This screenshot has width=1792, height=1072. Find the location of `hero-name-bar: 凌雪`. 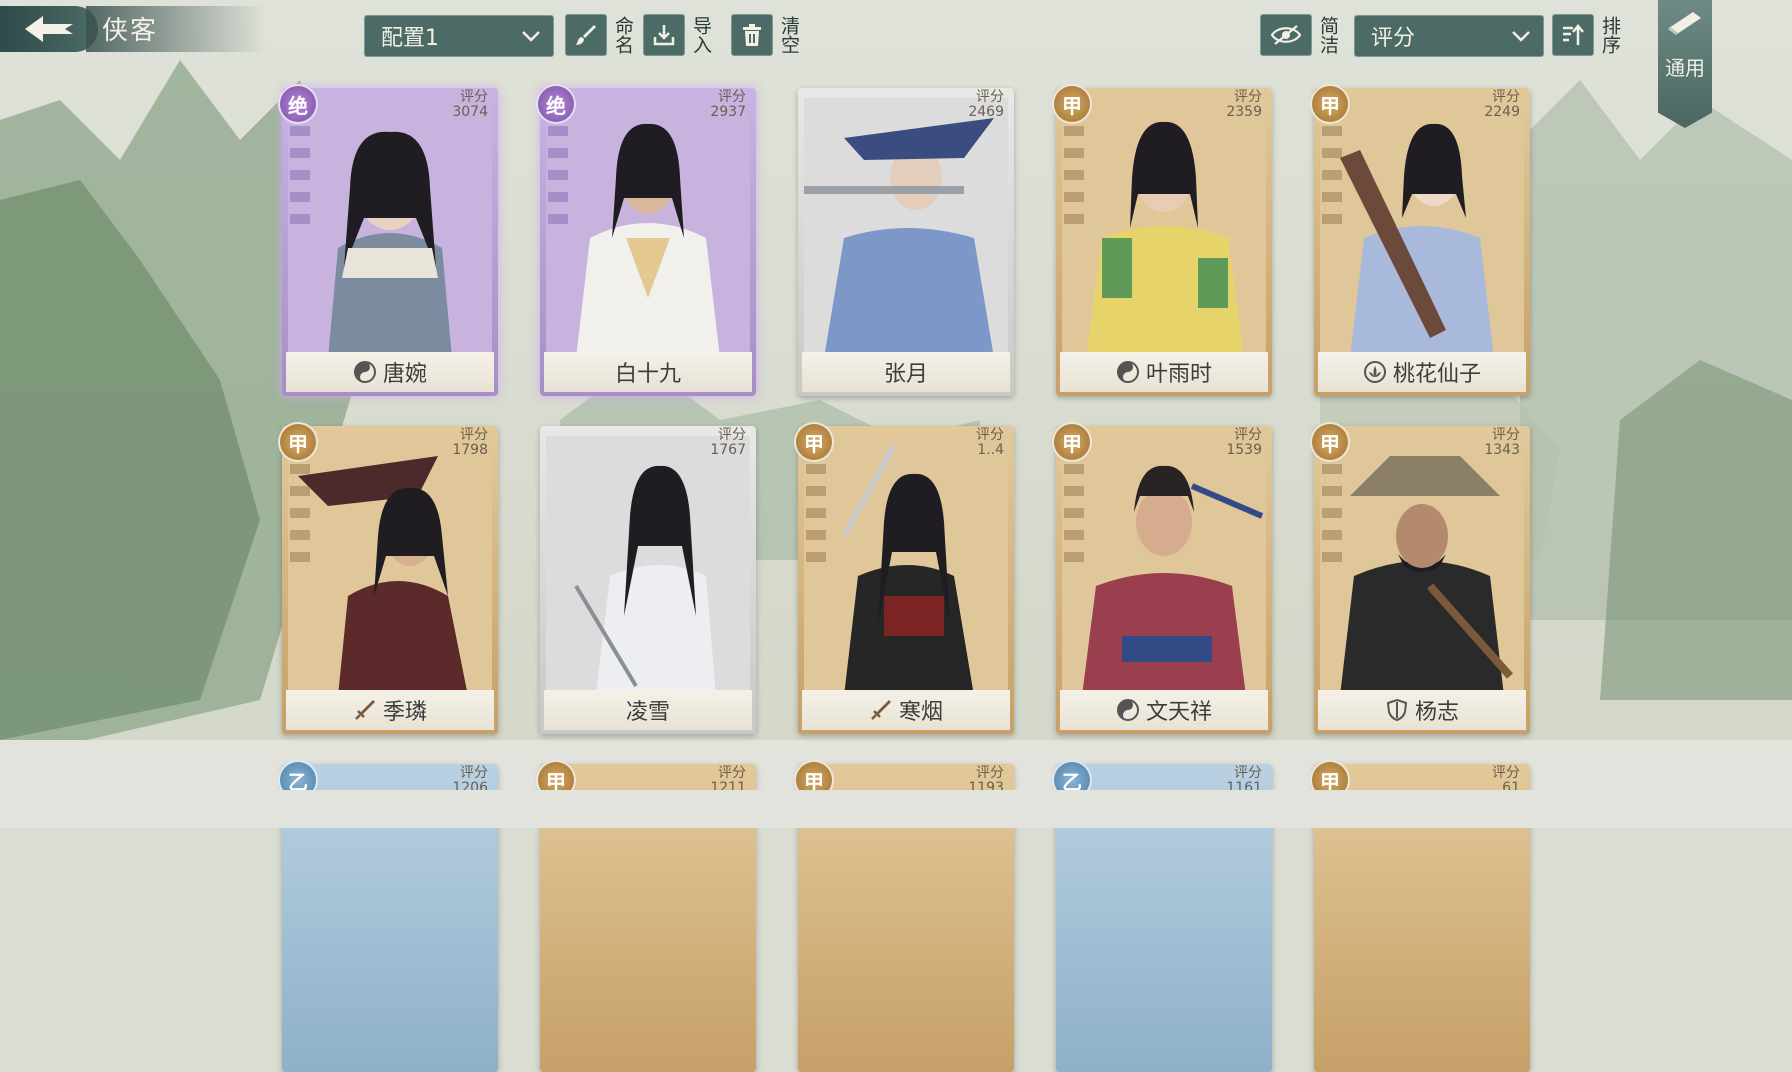

hero-name-bar: 凌雪 is located at coordinates (648, 710).